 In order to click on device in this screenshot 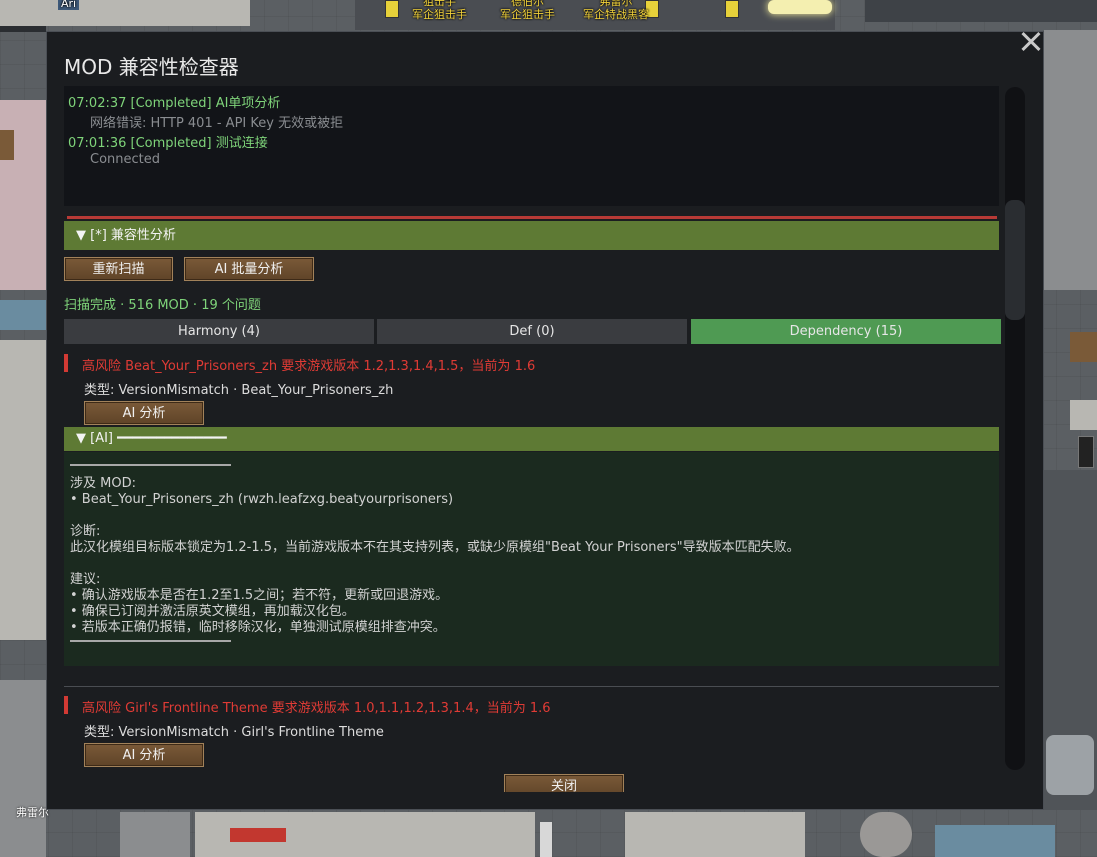, I will do `click(1086, 452)`.